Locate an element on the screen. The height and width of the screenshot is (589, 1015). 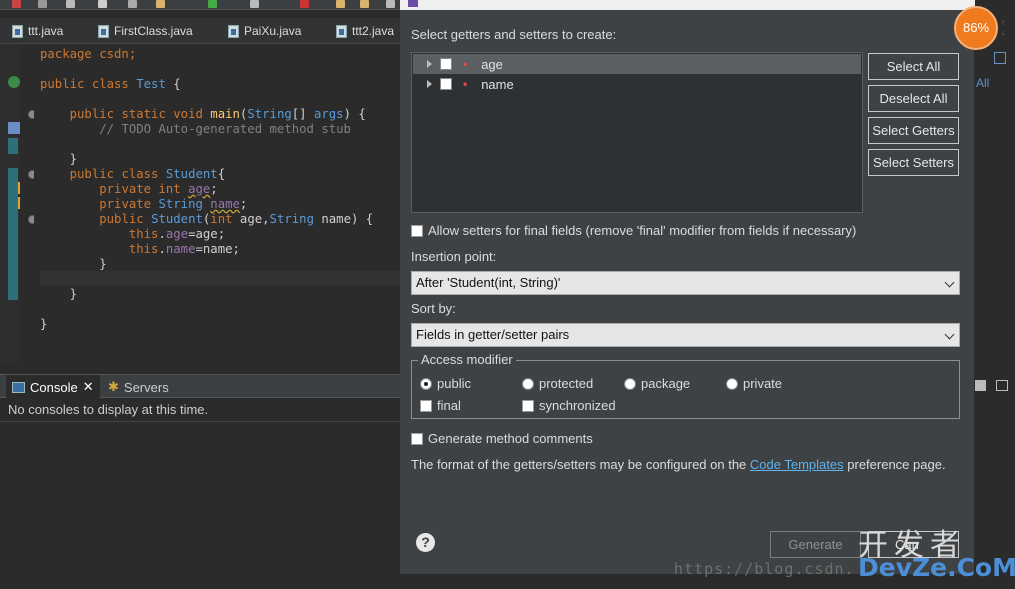
code-line: // TODO Auto-generated method stub is located at coordinates (195, 129).